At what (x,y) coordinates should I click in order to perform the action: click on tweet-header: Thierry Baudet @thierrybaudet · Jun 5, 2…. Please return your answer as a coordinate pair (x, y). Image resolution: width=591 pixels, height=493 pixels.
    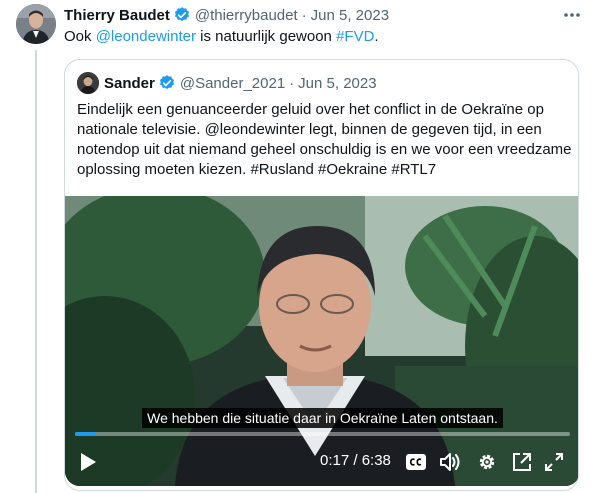
    Looking at the image, I should click on (226, 15).